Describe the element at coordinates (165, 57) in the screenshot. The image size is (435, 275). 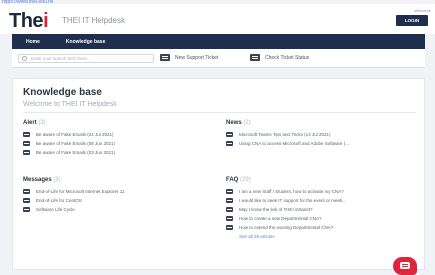
I see `ticket-icon` at that location.